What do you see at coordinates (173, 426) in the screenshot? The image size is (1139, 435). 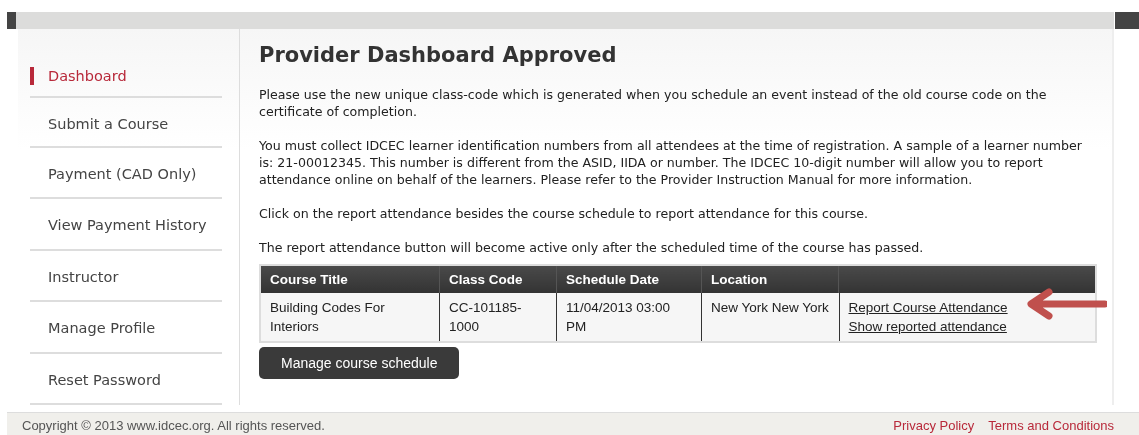 I see `copyright-text: Copyright © 2013 www.idcec.org. All rights reserved.` at bounding box center [173, 426].